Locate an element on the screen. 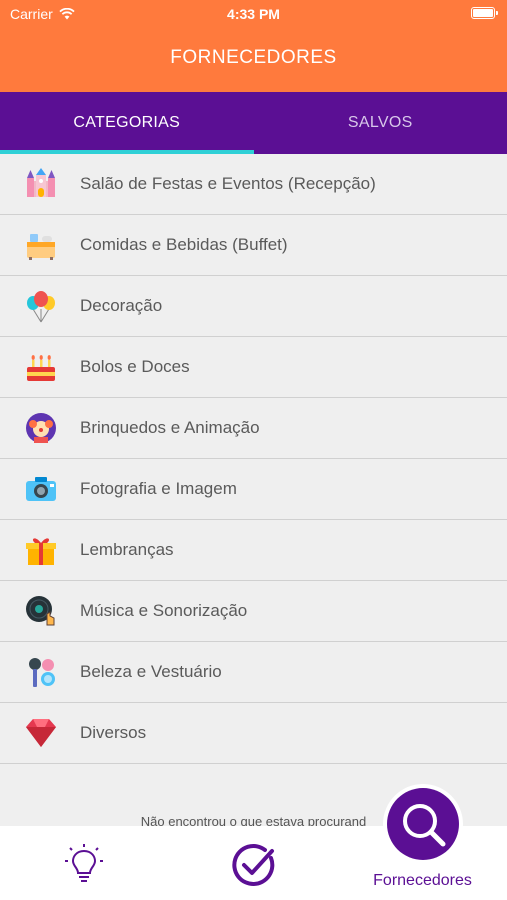  tab-ideas is located at coordinates (84, 863).